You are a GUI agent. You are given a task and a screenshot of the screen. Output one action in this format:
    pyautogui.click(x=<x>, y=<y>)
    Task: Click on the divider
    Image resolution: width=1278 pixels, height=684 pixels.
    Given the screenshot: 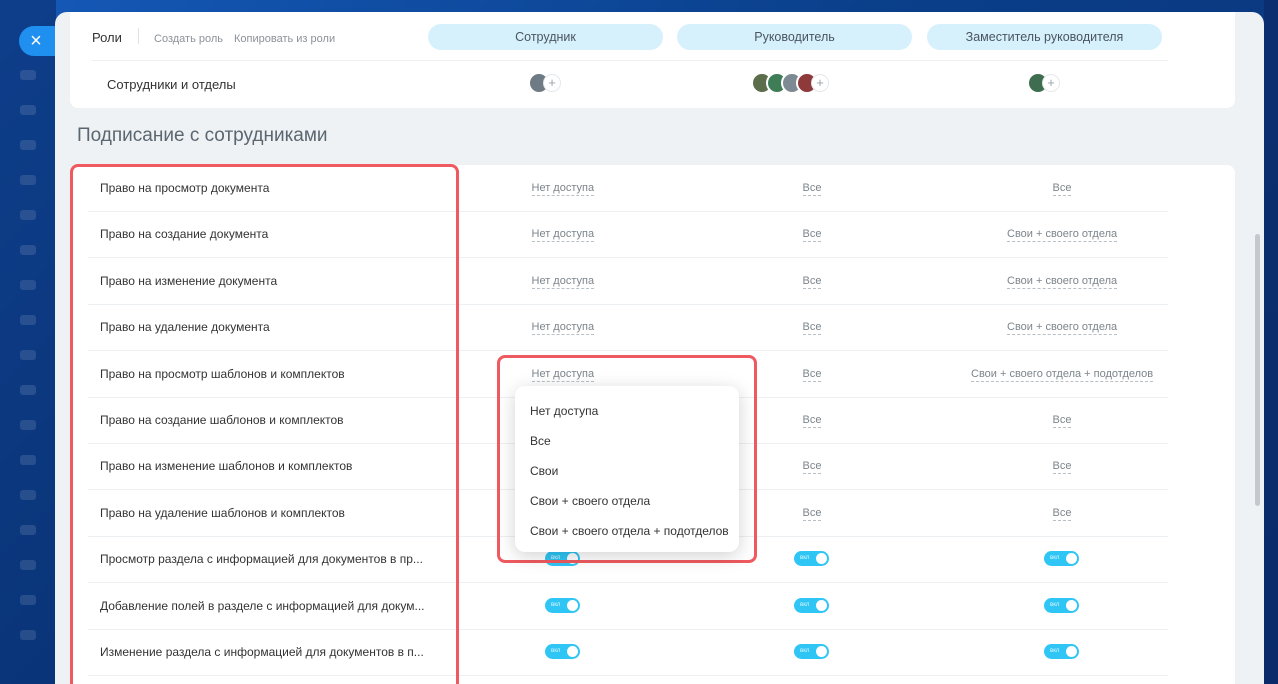 What is the action you would take?
    pyautogui.click(x=138, y=36)
    